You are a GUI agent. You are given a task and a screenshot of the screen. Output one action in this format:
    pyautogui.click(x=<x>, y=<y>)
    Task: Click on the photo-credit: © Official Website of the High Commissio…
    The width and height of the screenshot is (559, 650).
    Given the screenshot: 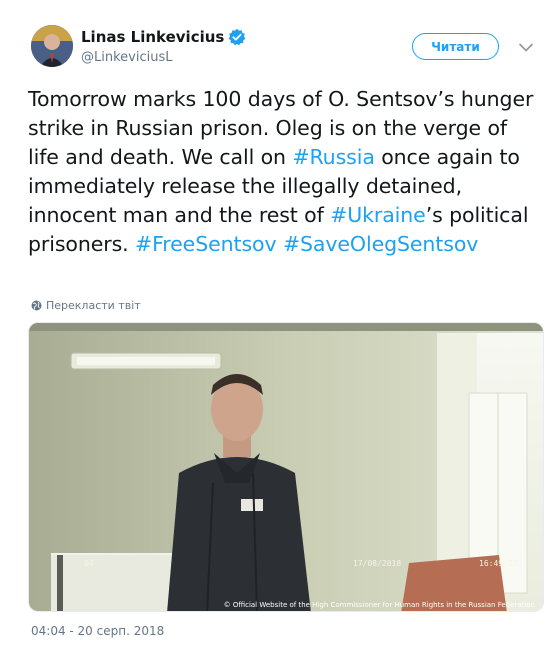 What is the action you would take?
    pyautogui.click(x=379, y=605)
    